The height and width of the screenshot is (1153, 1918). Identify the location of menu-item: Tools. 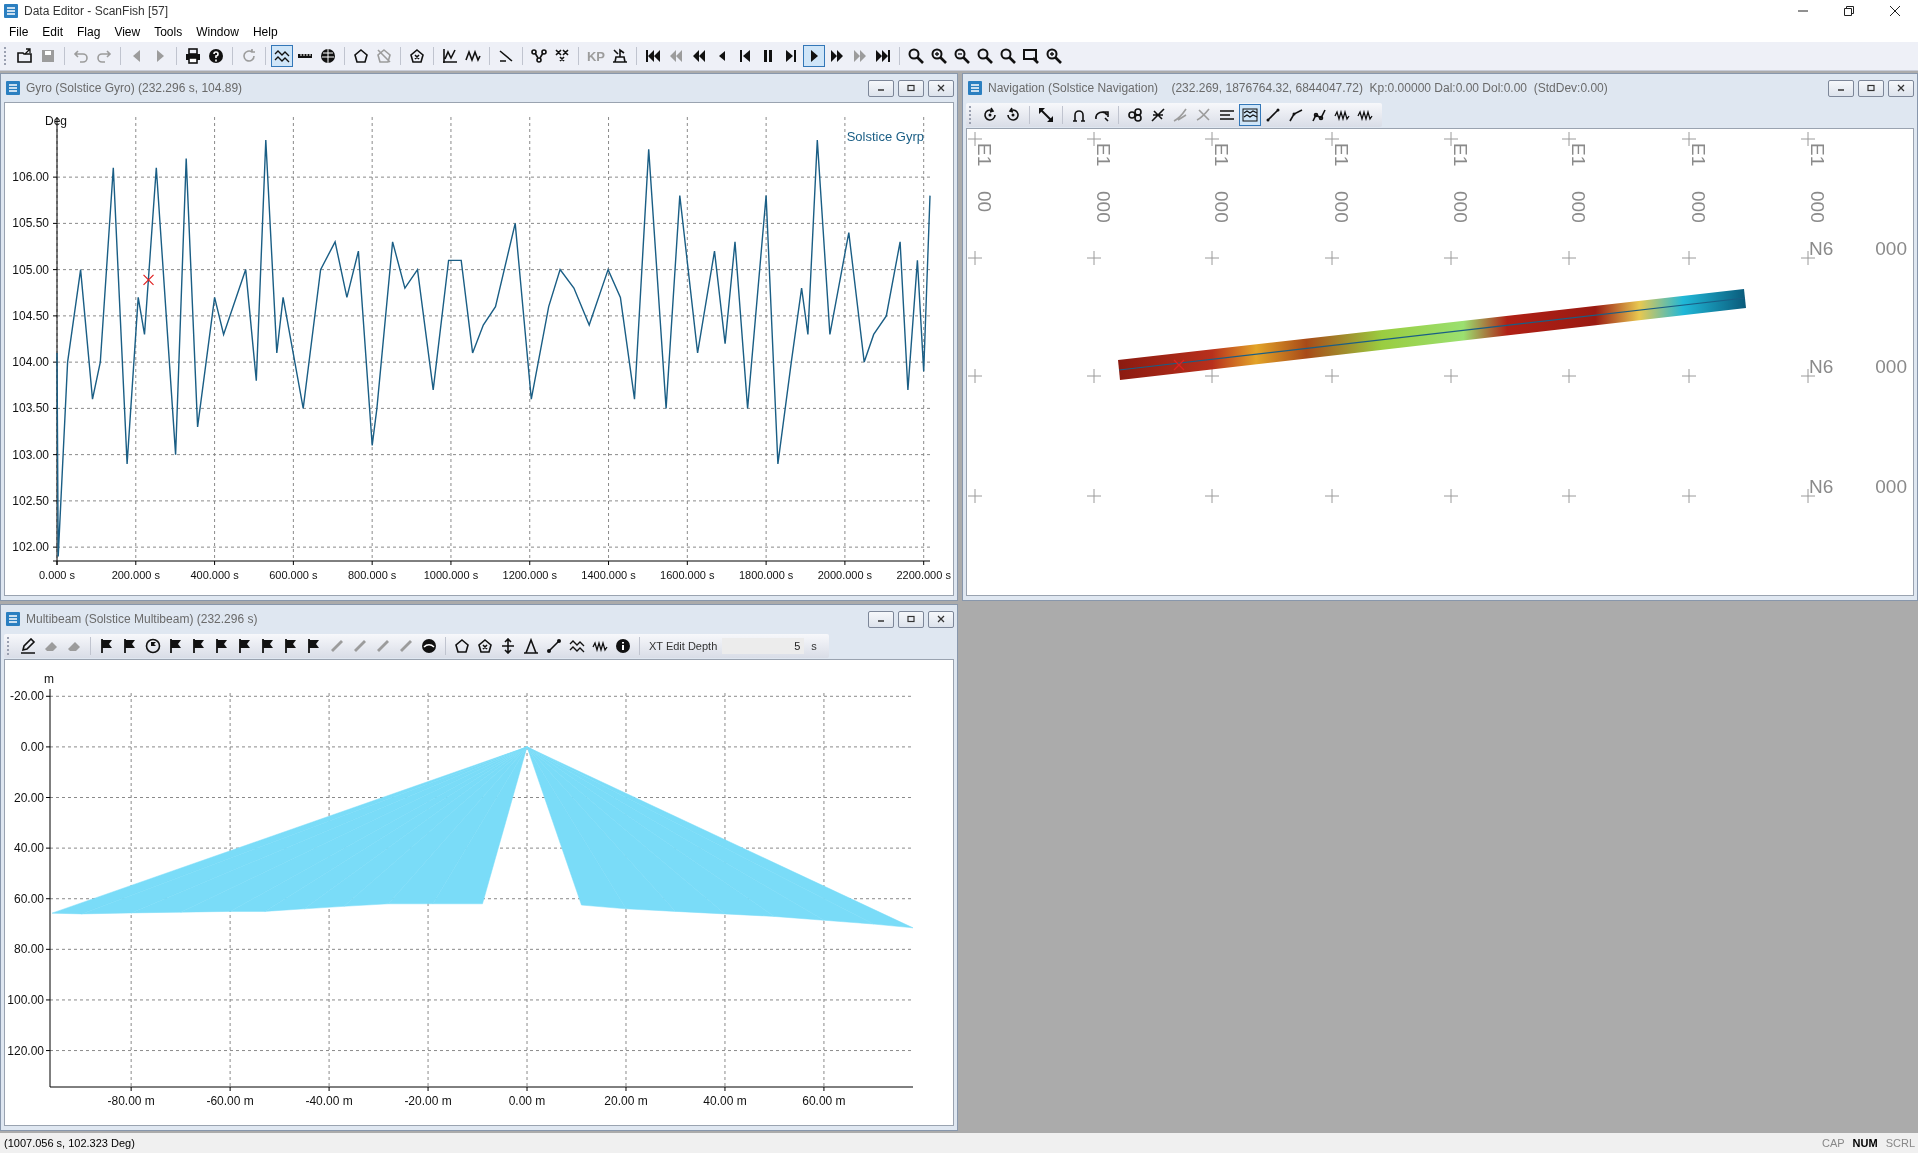
(168, 31).